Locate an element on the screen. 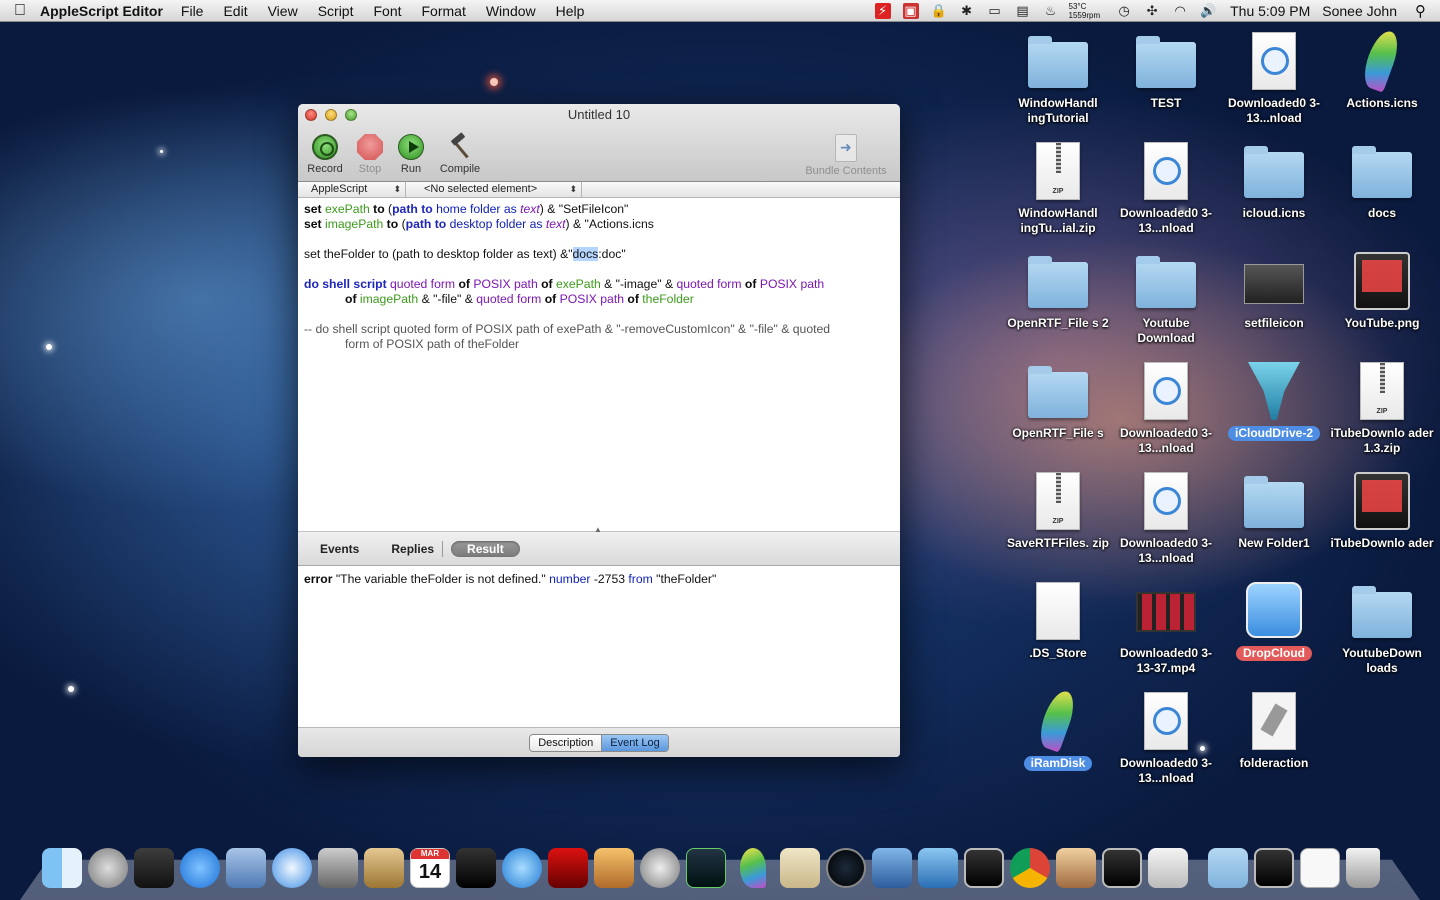 The height and width of the screenshot is (900, 1440). run-button: Run is located at coordinates (411, 154).